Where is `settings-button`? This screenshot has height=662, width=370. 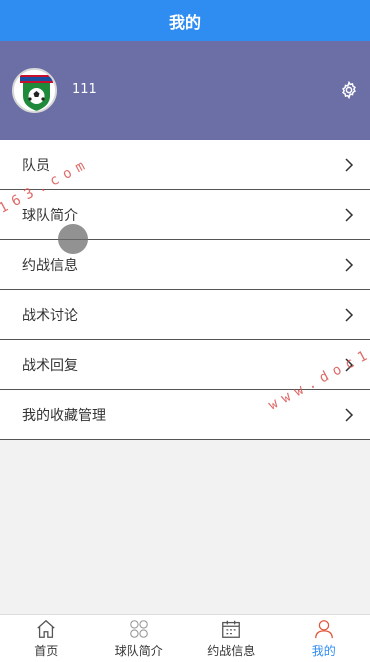 settings-button is located at coordinates (349, 90).